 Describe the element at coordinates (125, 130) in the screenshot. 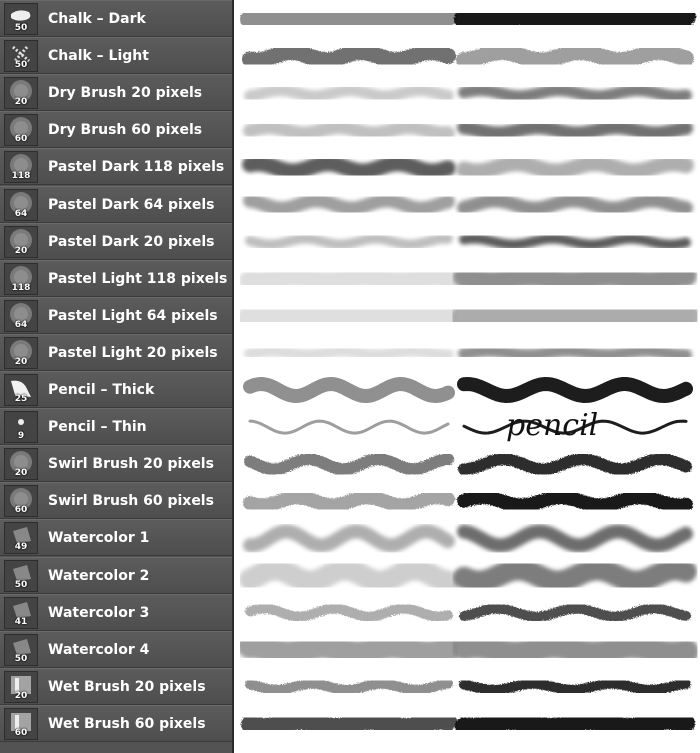

I see `brush-name-label: Dry Brush 60 pixels` at that location.